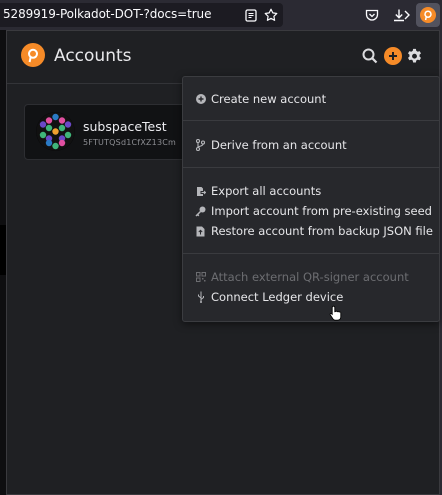 This screenshot has width=442, height=495. I want to click on bookmark-star-icon, so click(271, 15).